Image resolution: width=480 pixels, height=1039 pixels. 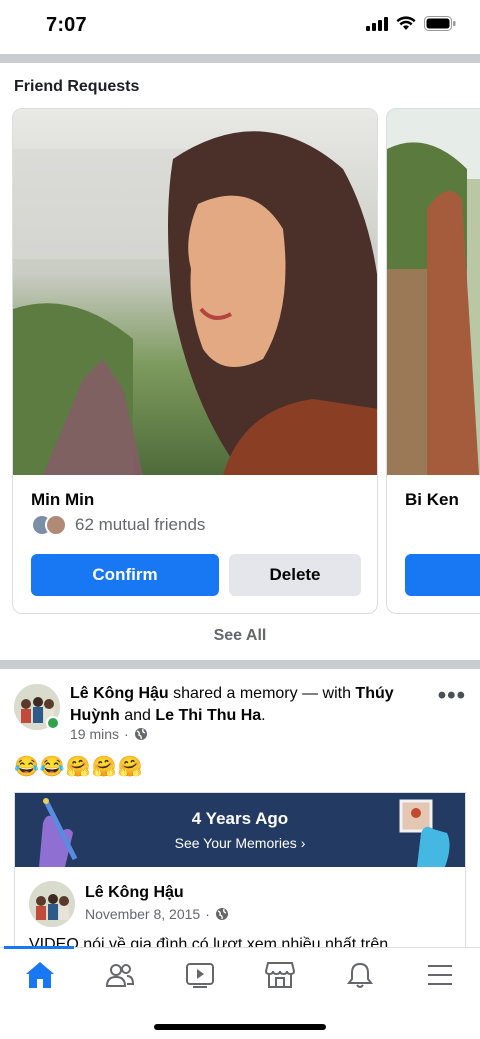 What do you see at coordinates (94, 734) in the screenshot?
I see `post-time: 19 mins` at bounding box center [94, 734].